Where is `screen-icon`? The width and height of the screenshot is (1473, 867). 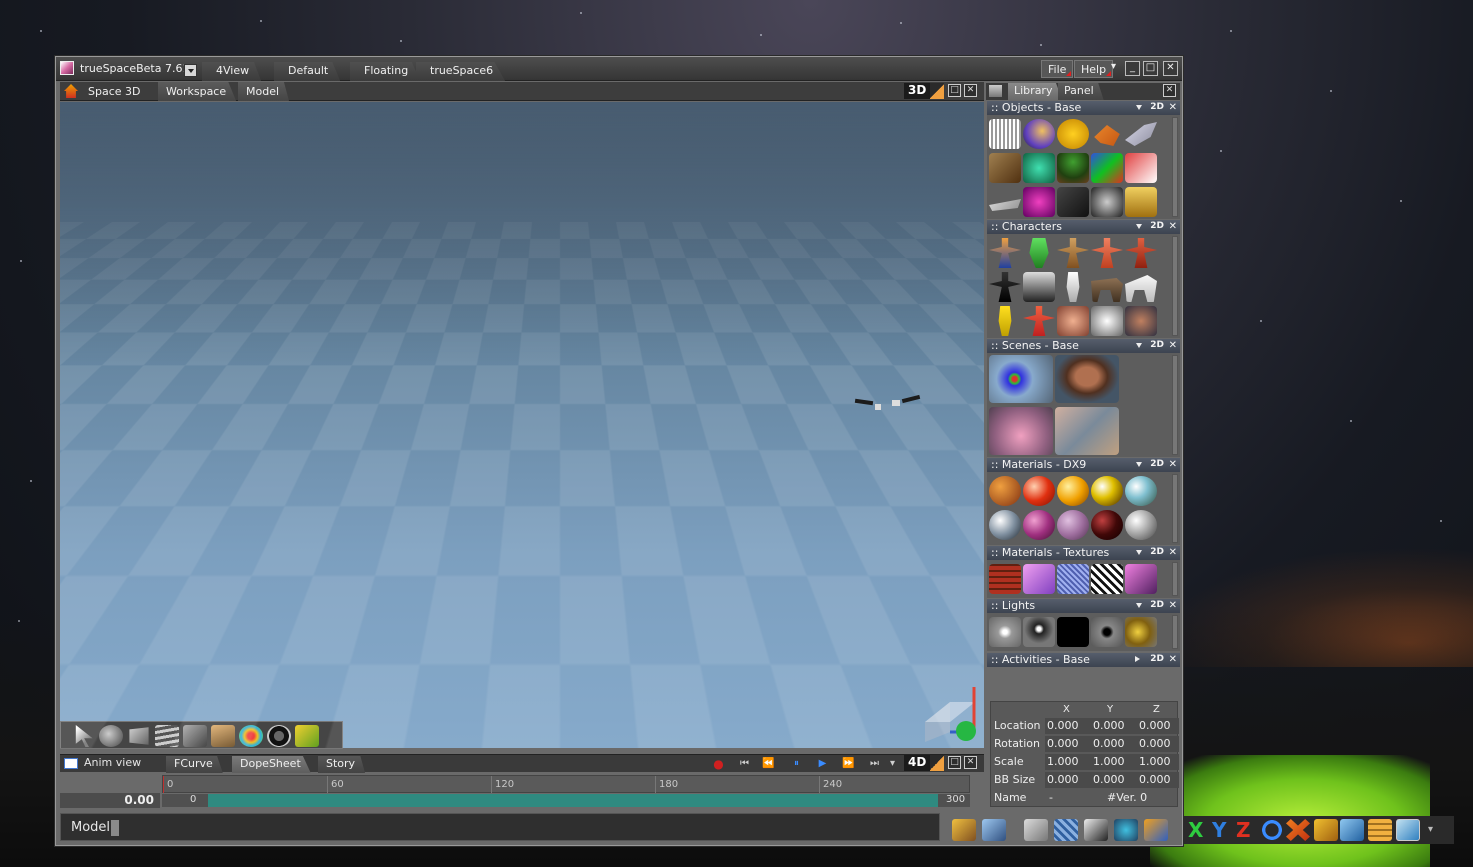
screen-icon is located at coordinates (1408, 830).